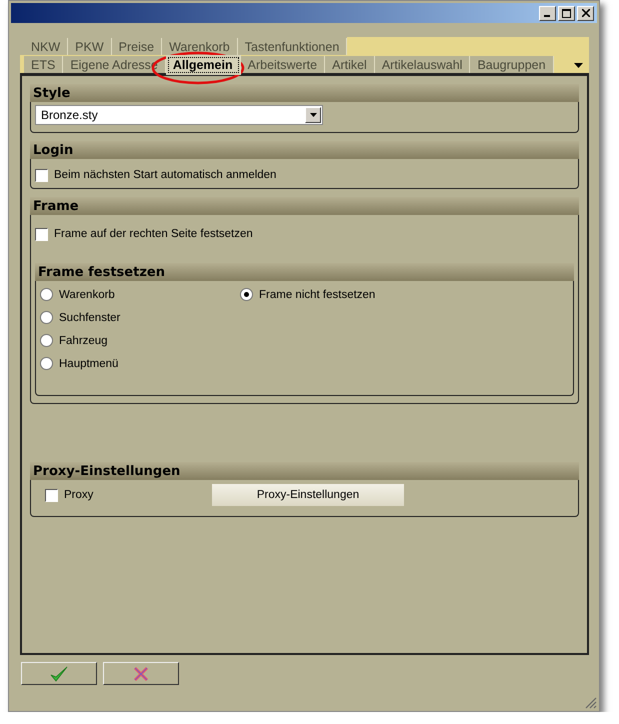 The width and height of the screenshot is (619, 724). I want to click on section-header: Frame, so click(304, 206).